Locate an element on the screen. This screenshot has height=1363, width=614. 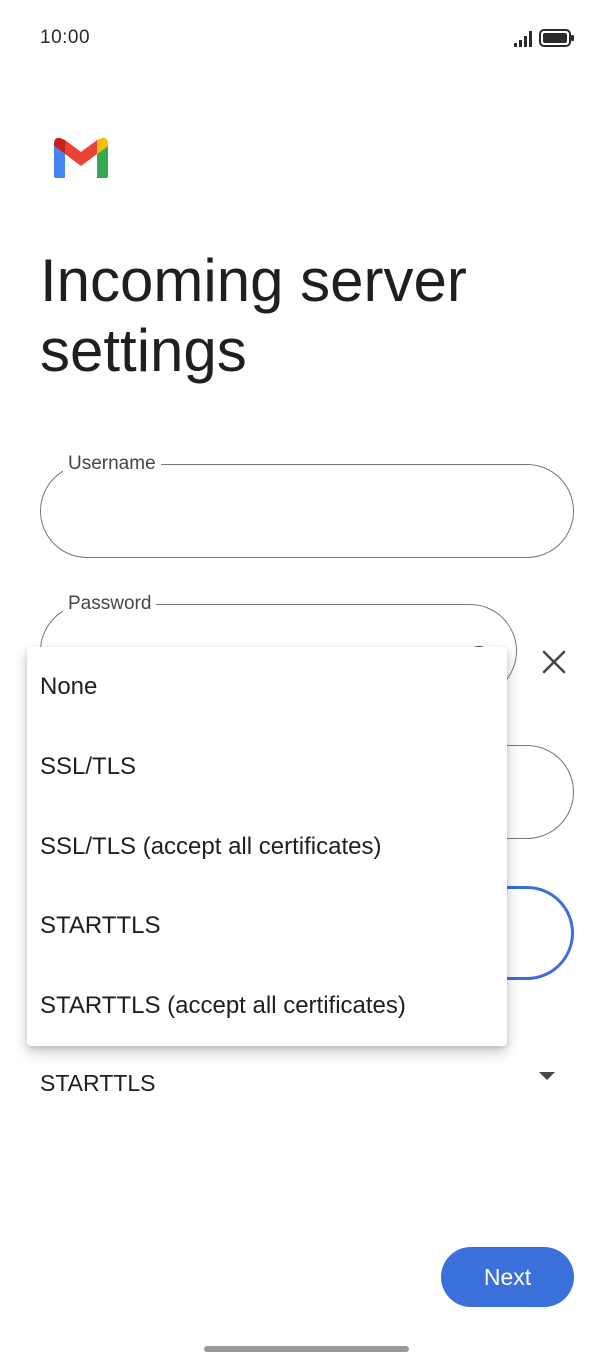
status-bar: 10:00 is located at coordinates (307, 38).